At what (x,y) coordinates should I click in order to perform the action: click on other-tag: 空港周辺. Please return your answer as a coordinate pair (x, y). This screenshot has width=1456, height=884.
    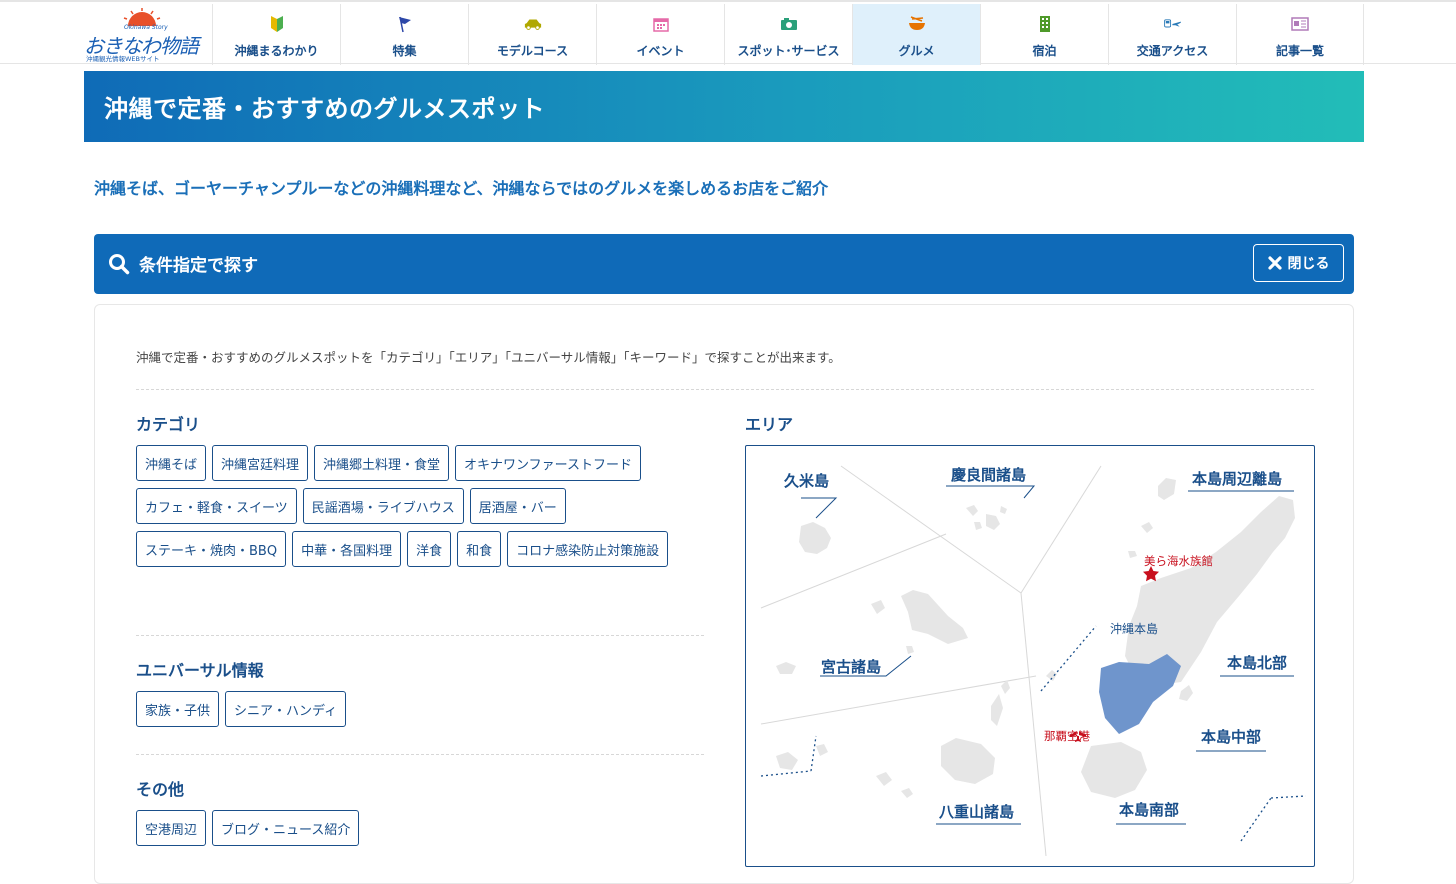
    Looking at the image, I should click on (171, 828).